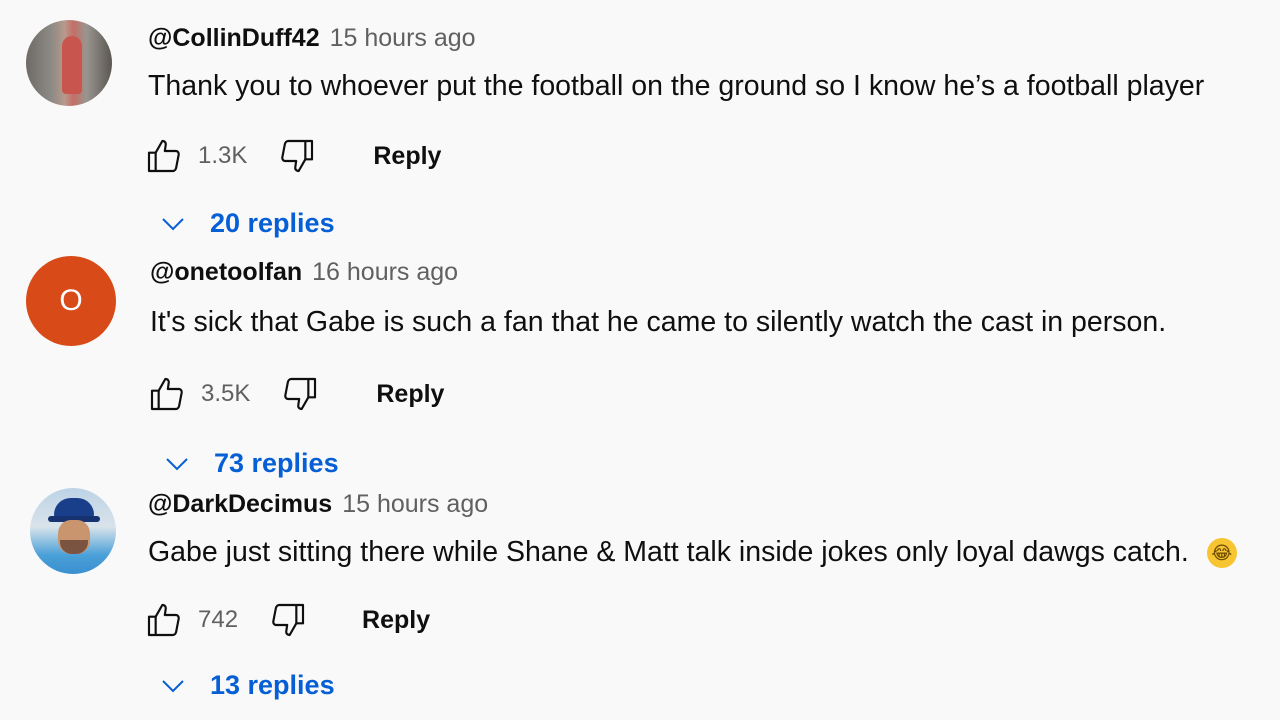 This screenshot has width=1280, height=720. What do you see at coordinates (74, 508) in the screenshot?
I see `cap-shape` at bounding box center [74, 508].